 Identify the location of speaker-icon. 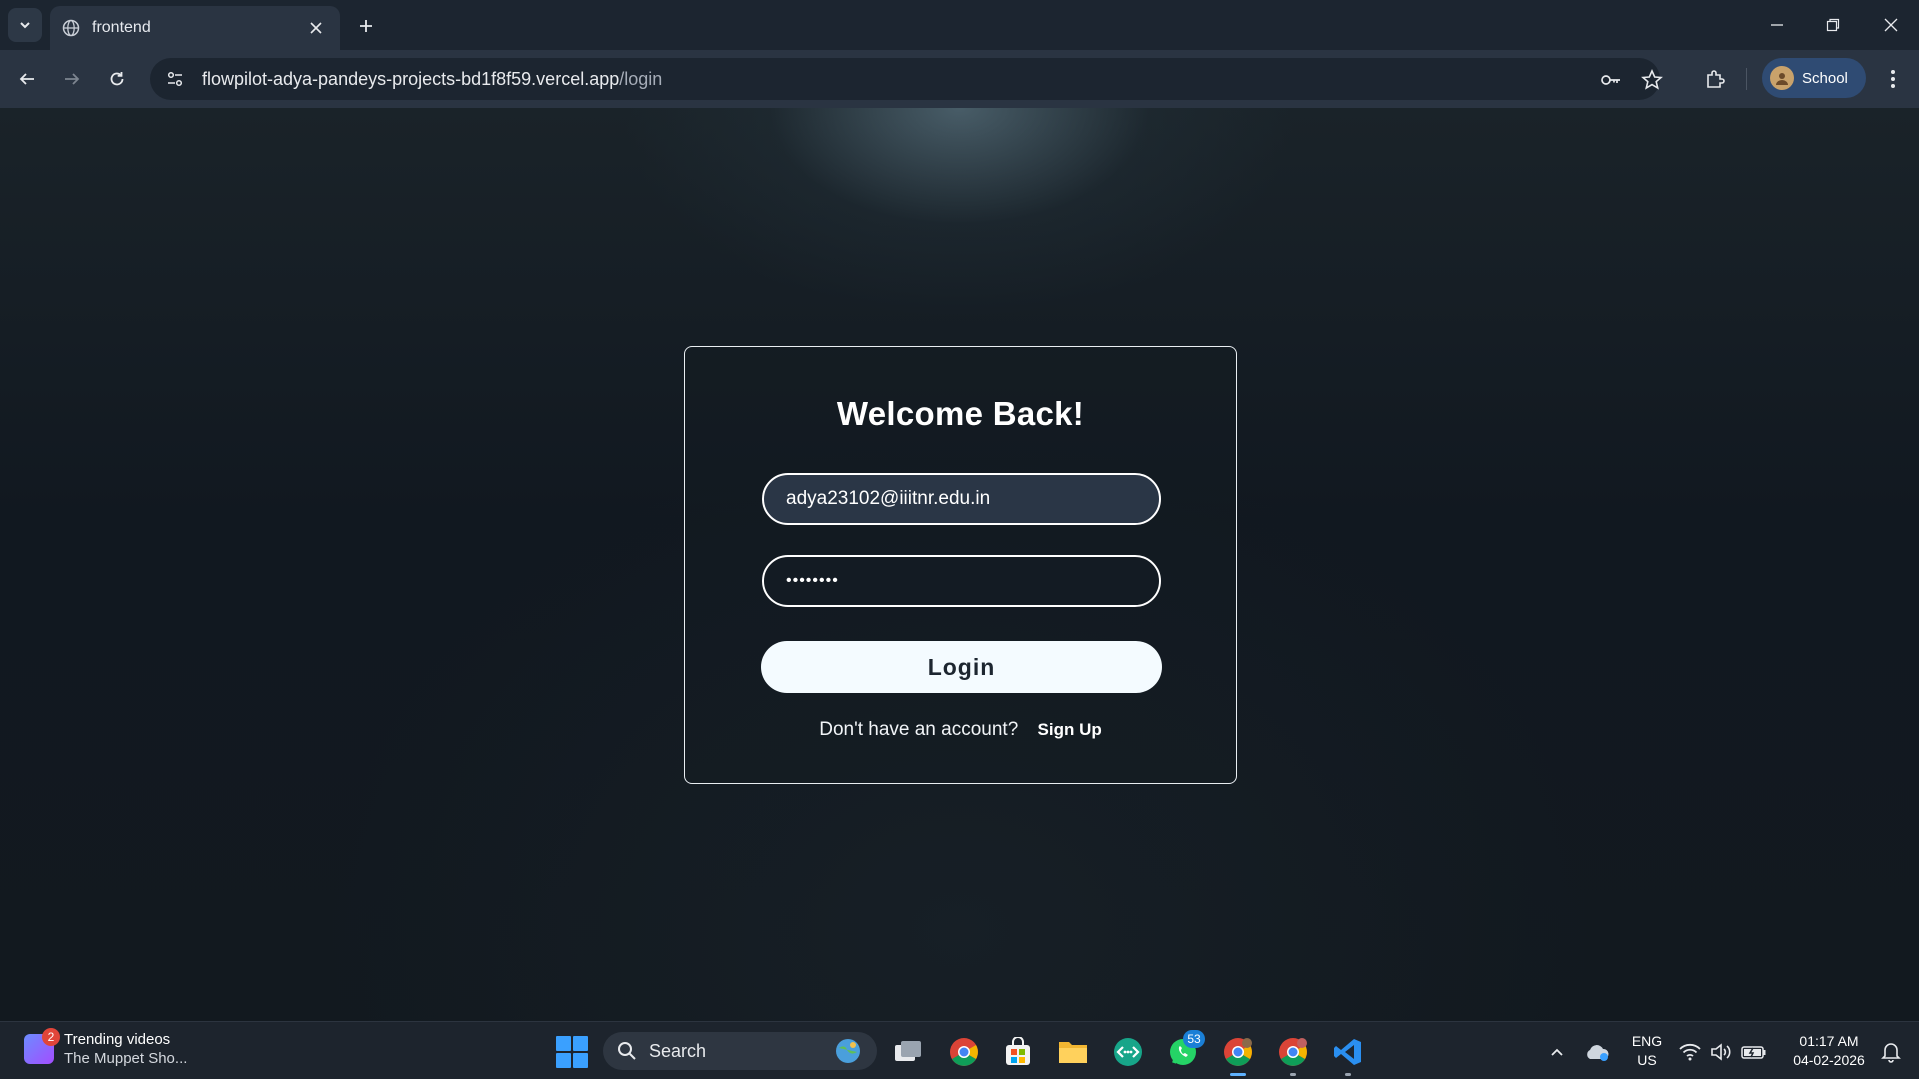
(1721, 1052).